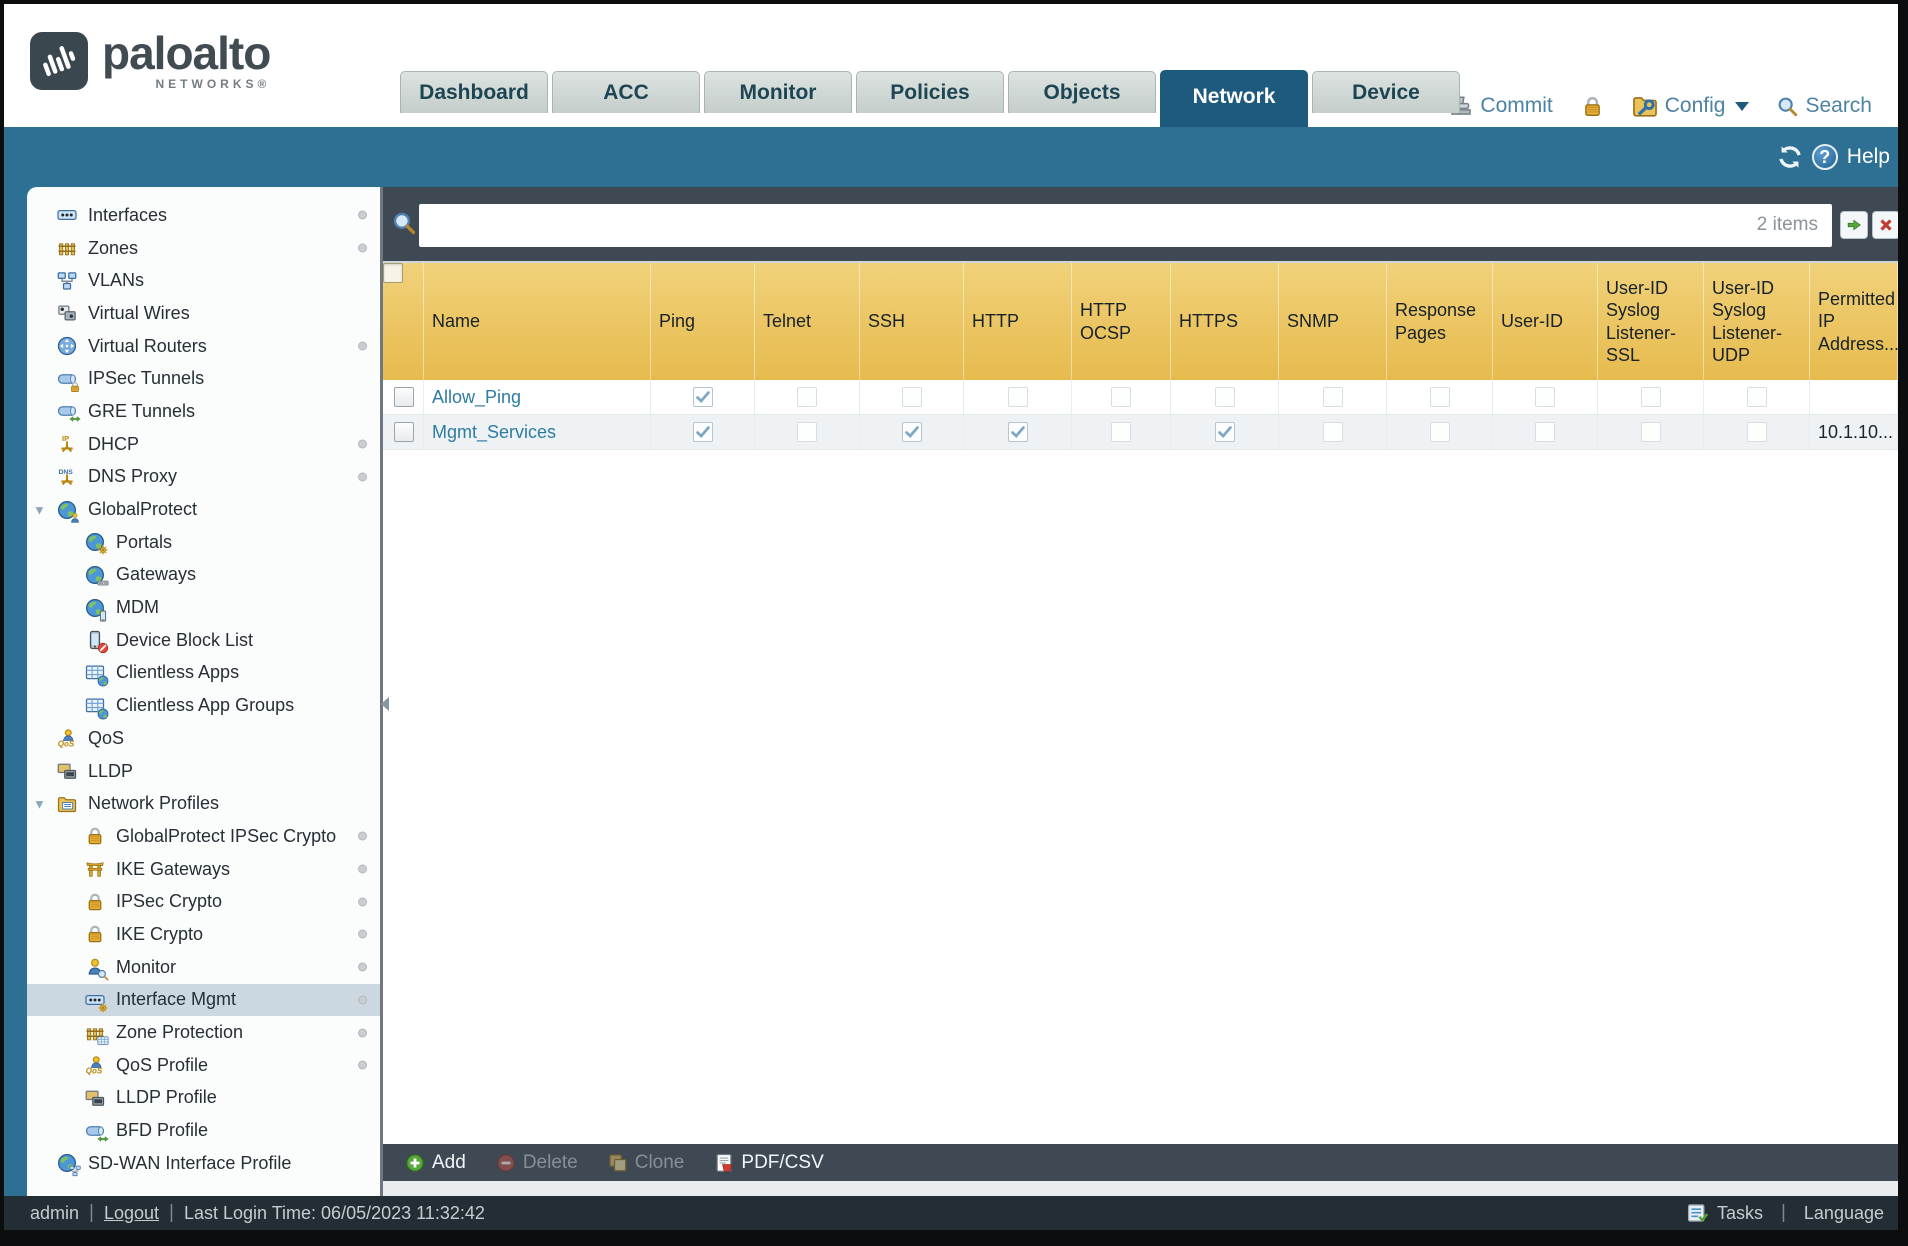  Describe the element at coordinates (203, 477) in the screenshot. I see `sidebar-item-dns-proxy: DNS Proxy` at that location.